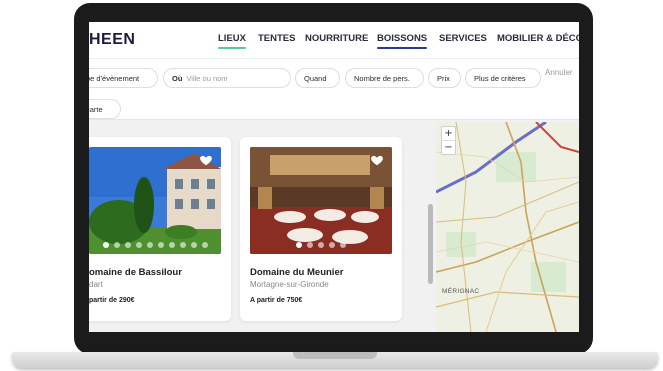  What do you see at coordinates (503, 78) in the screenshot?
I see `more-criteria-button: Plus de critères` at bounding box center [503, 78].